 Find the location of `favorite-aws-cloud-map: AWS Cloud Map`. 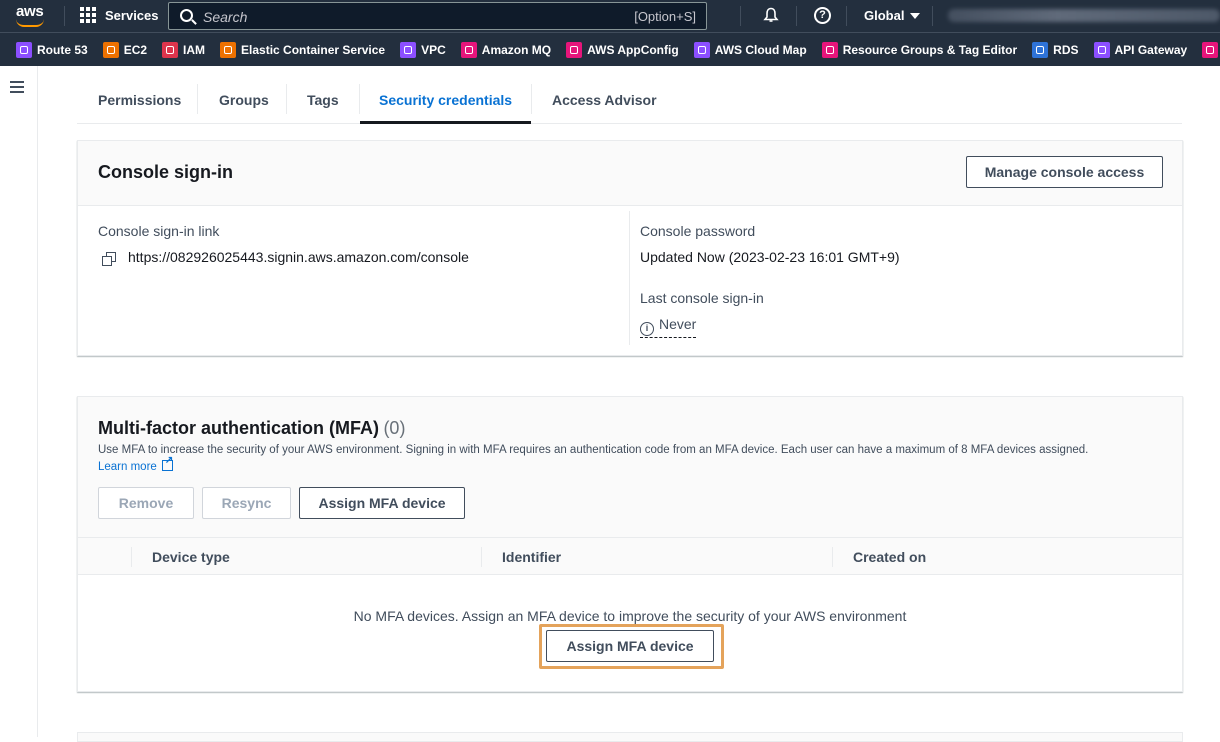

favorite-aws-cloud-map: AWS Cloud Map is located at coordinates (750, 49).